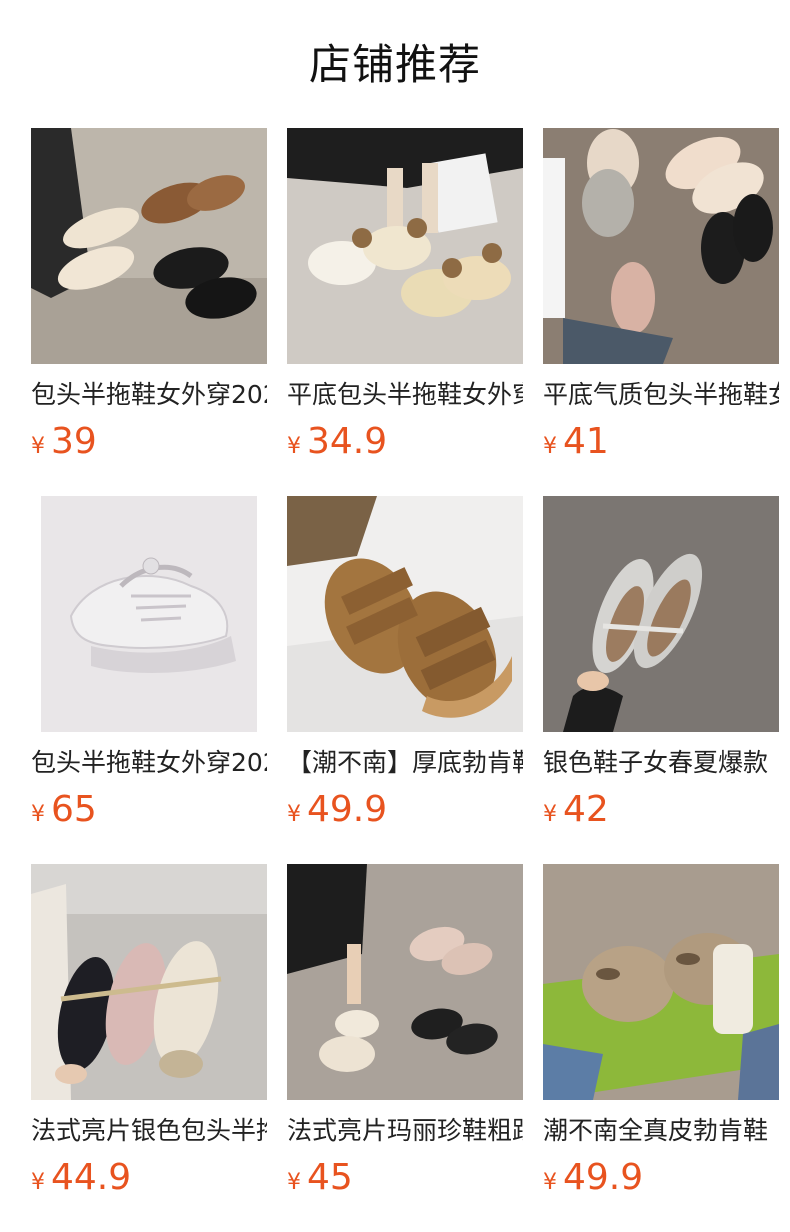  Describe the element at coordinates (149, 1178) in the screenshot. I see `product-price: ¥44.9` at that location.